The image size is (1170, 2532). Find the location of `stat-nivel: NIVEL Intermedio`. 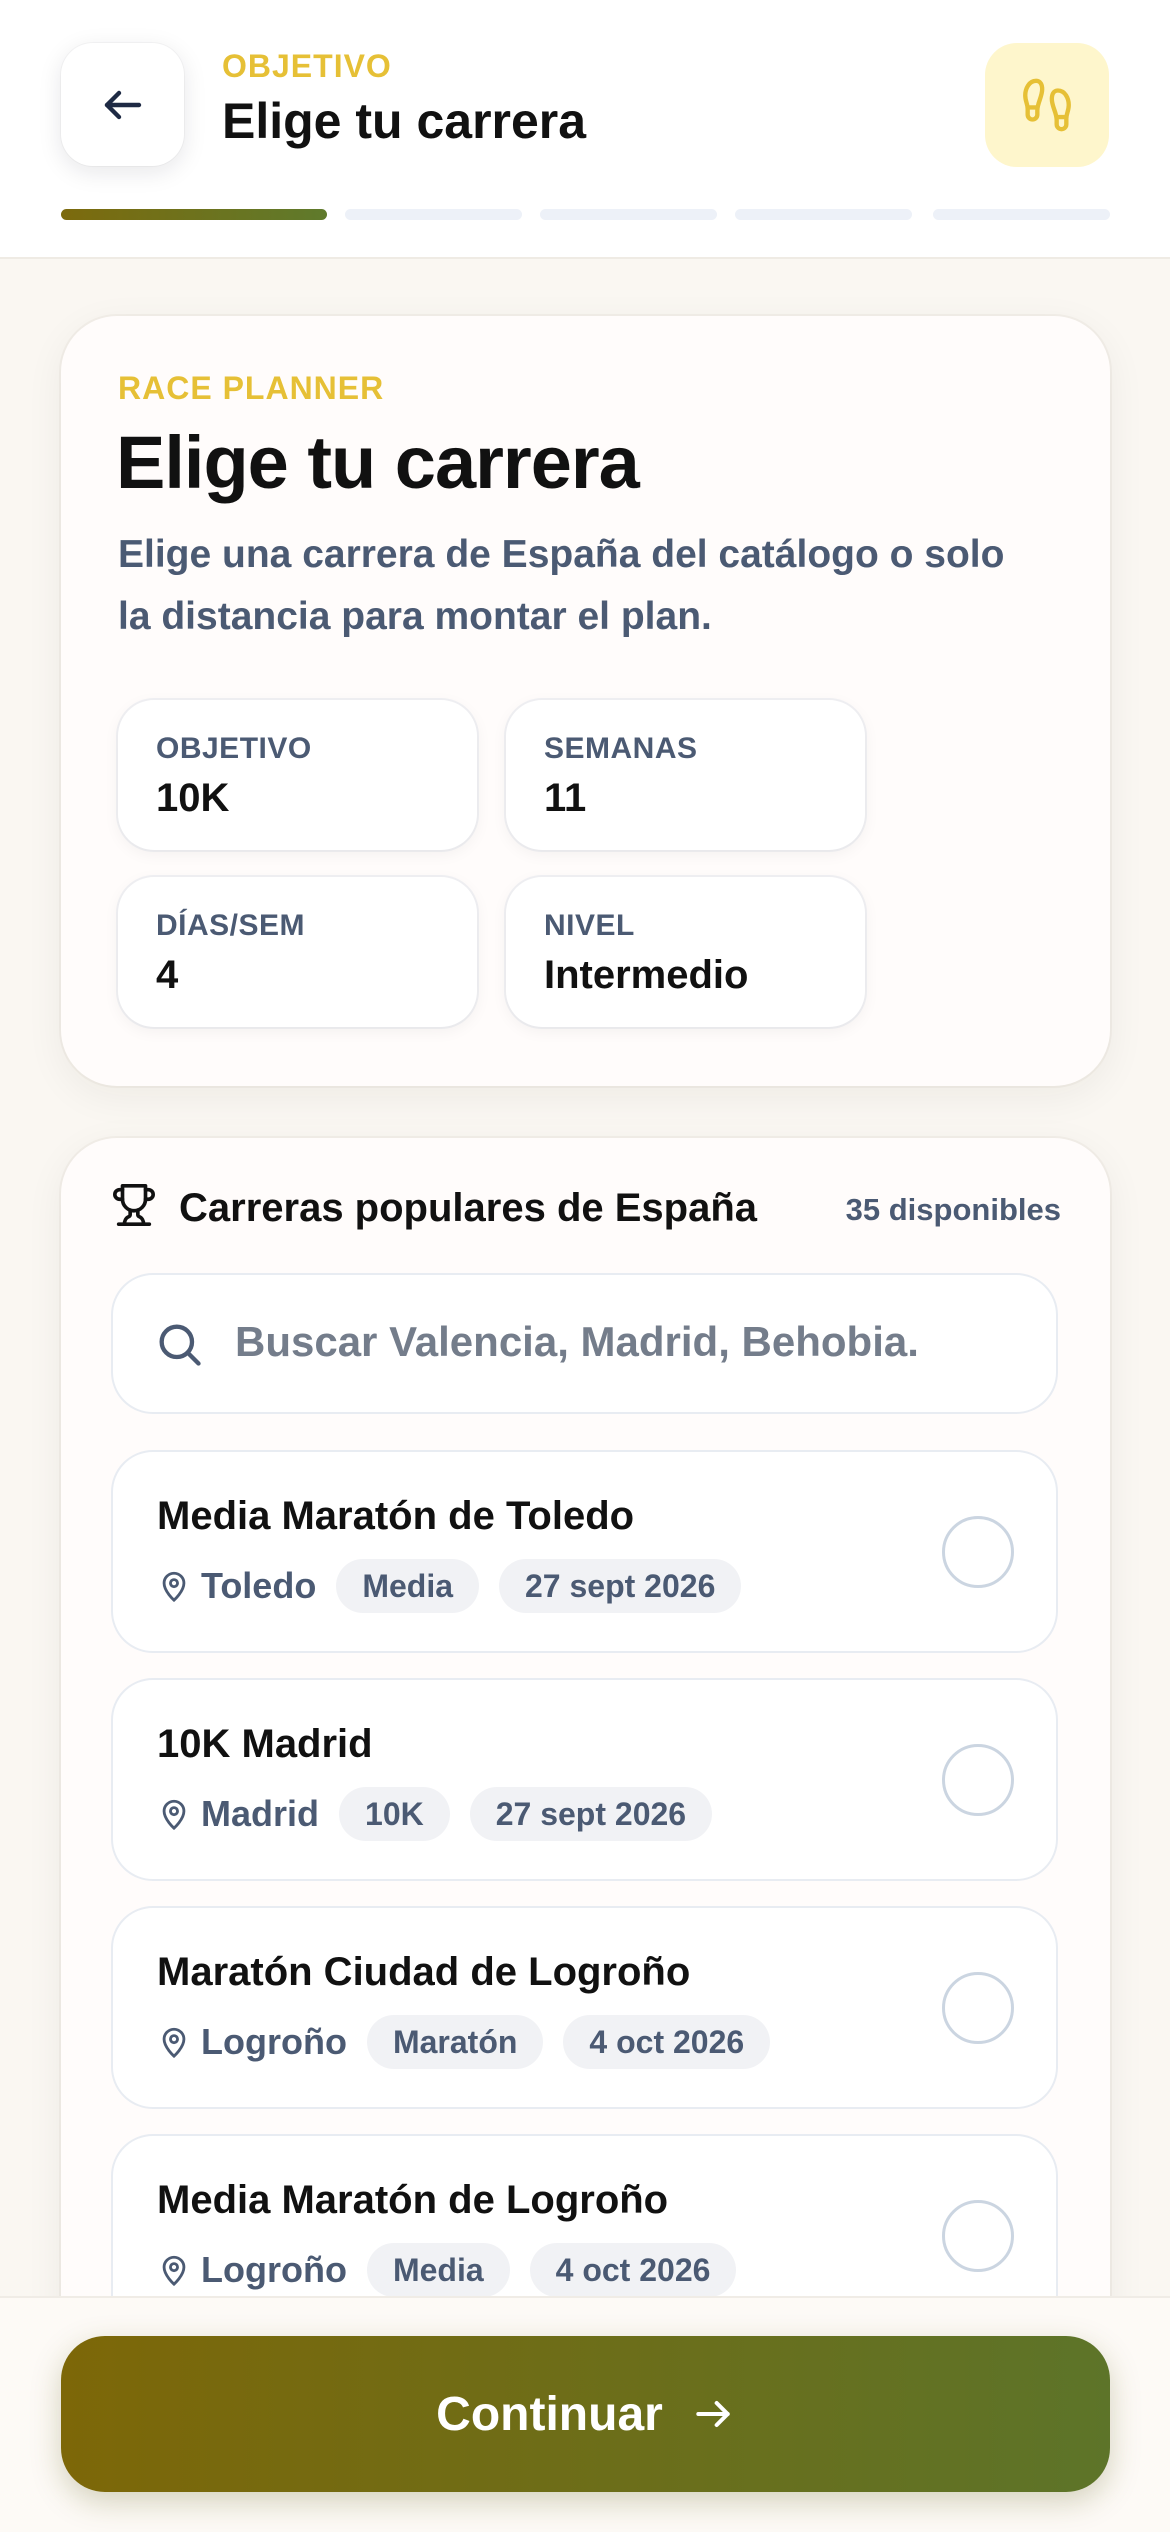

stat-nivel: NIVEL Intermedio is located at coordinates (685, 952).